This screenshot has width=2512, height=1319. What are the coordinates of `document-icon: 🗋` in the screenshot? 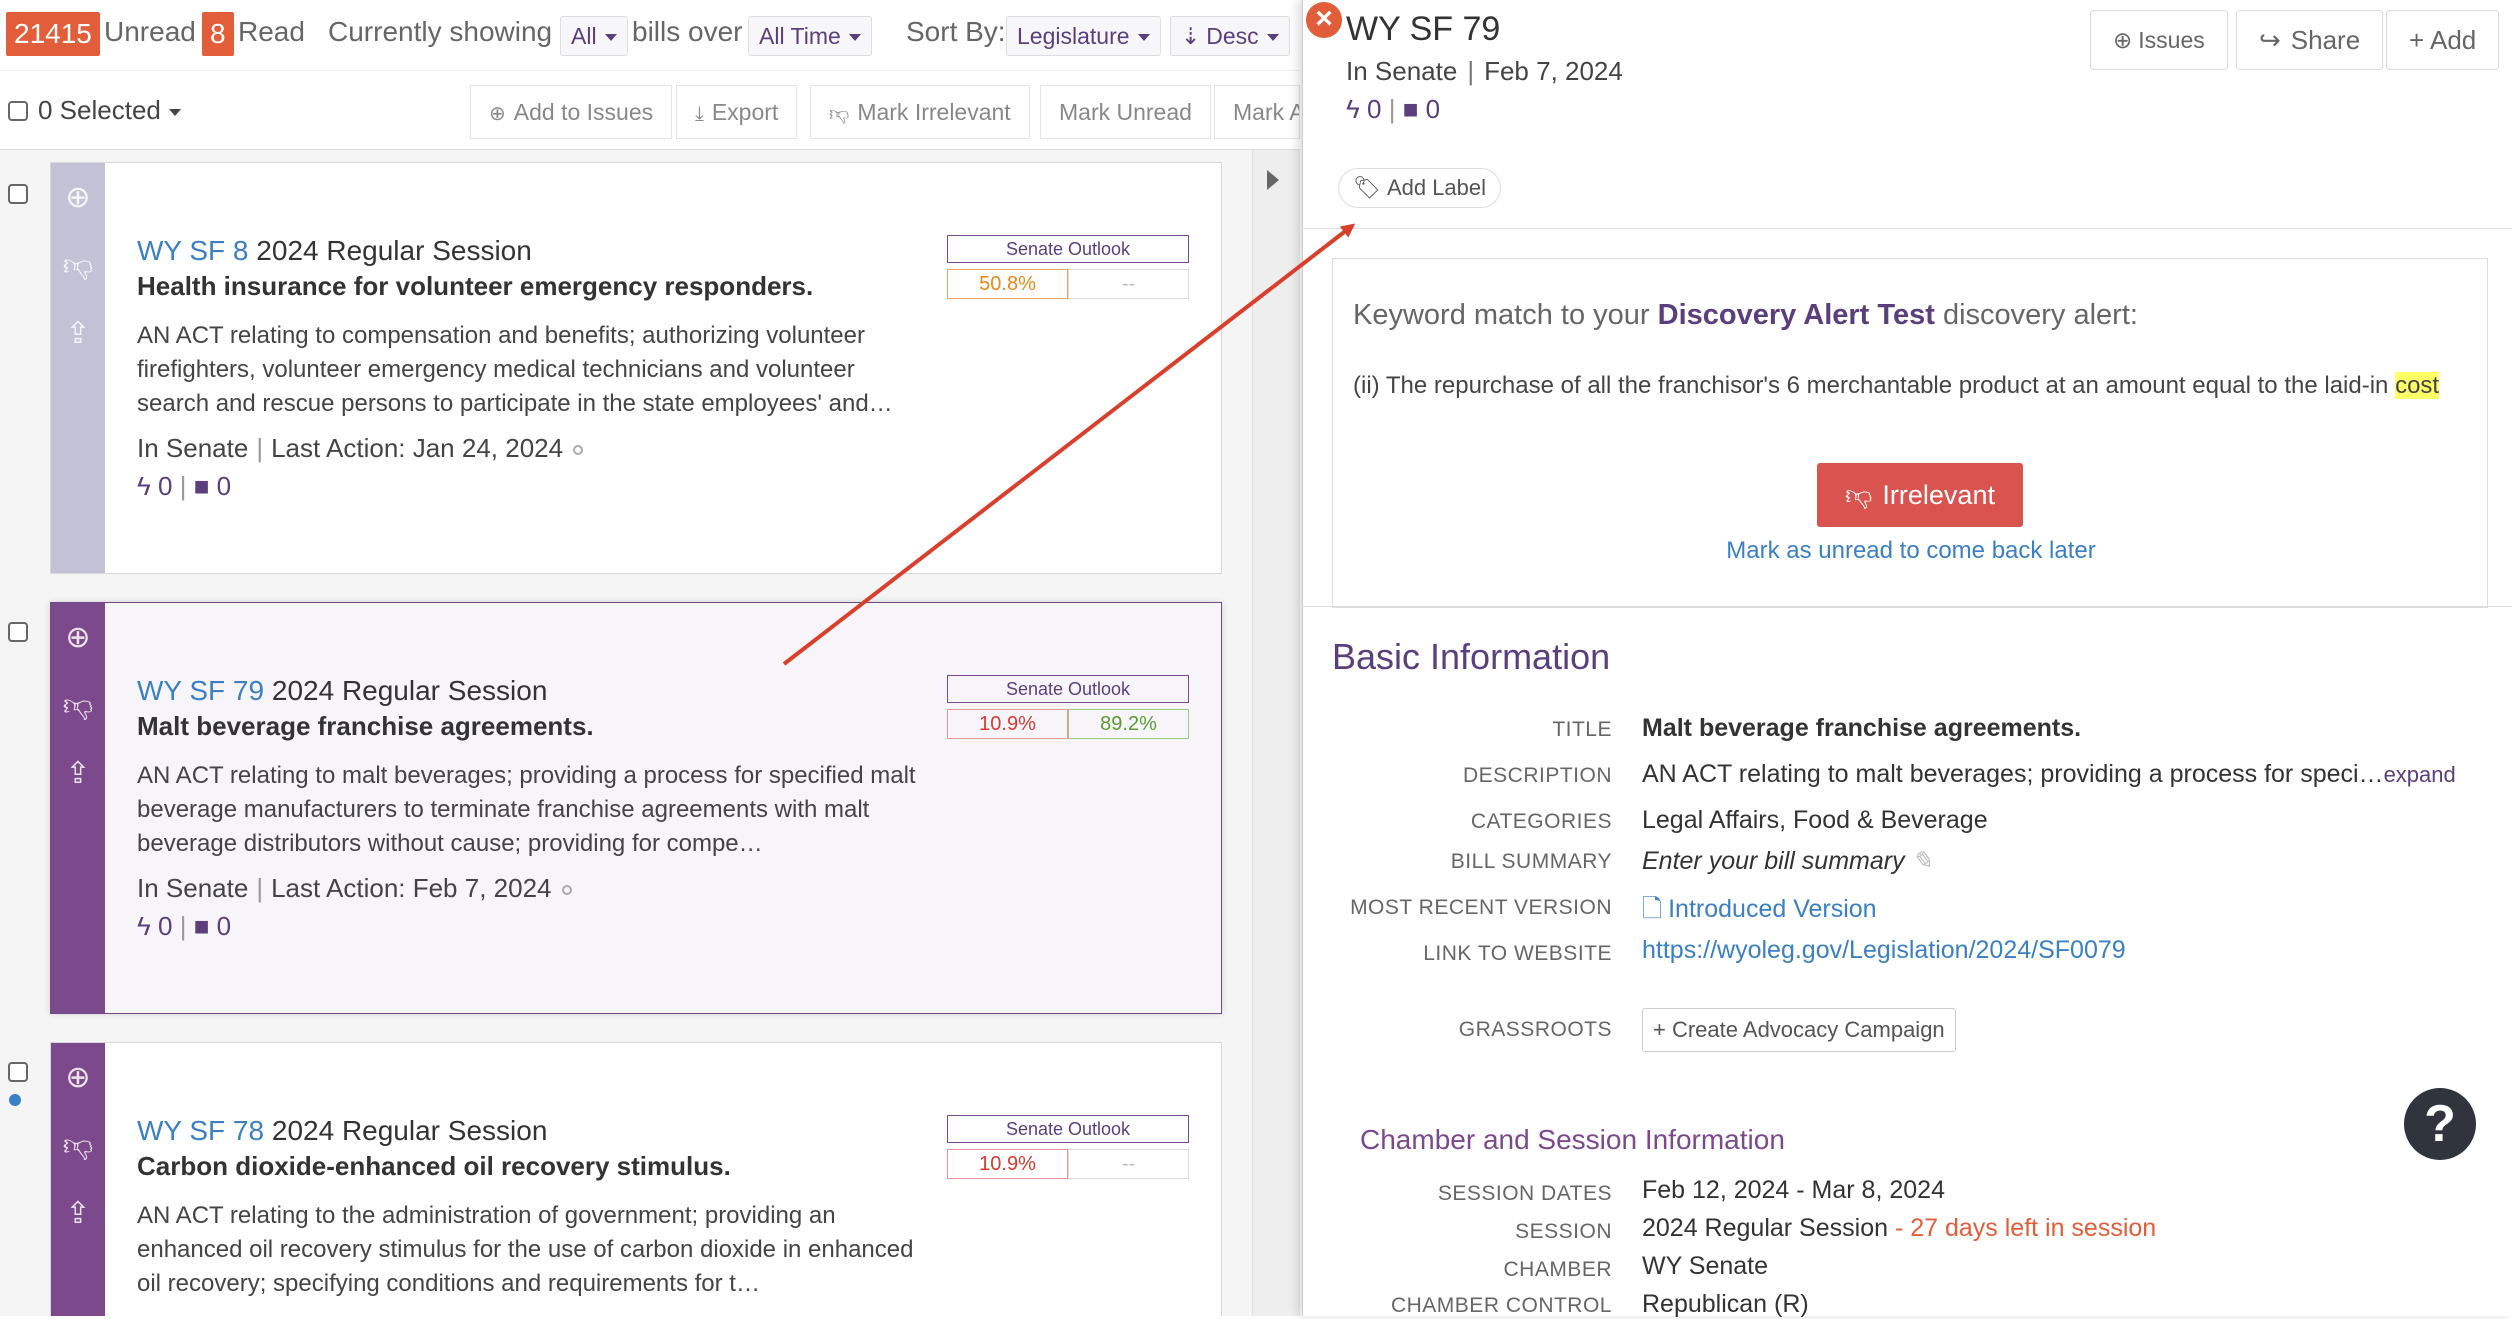 It's located at (1652, 909).